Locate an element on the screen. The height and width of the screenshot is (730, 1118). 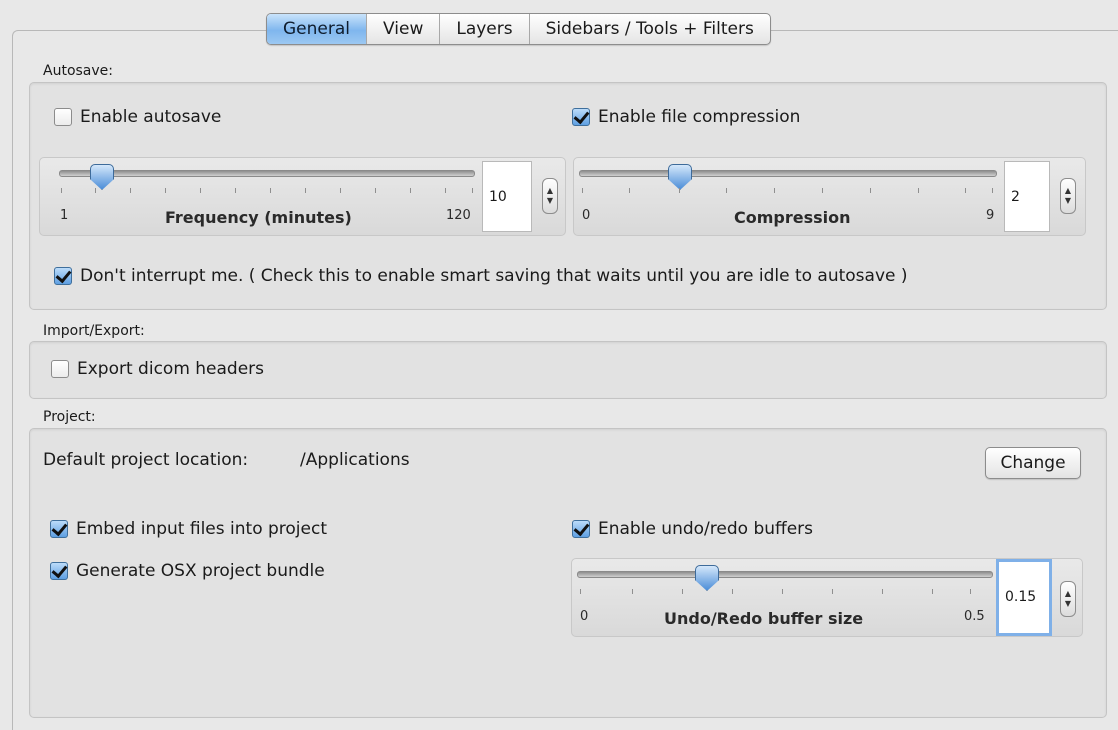
enable-undo-redo-checkbox: Enable undo/redo buffers is located at coordinates (692, 529).